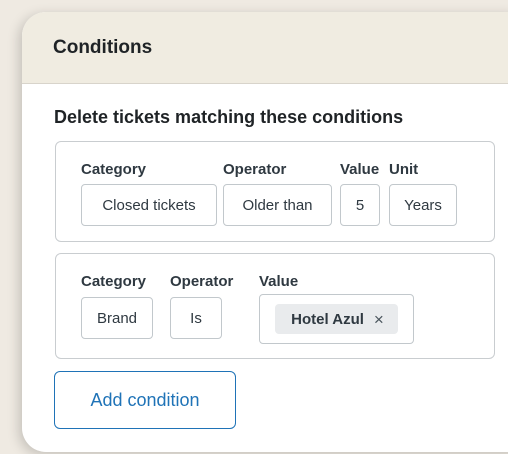  I want to click on category-select: Brand, so click(117, 318).